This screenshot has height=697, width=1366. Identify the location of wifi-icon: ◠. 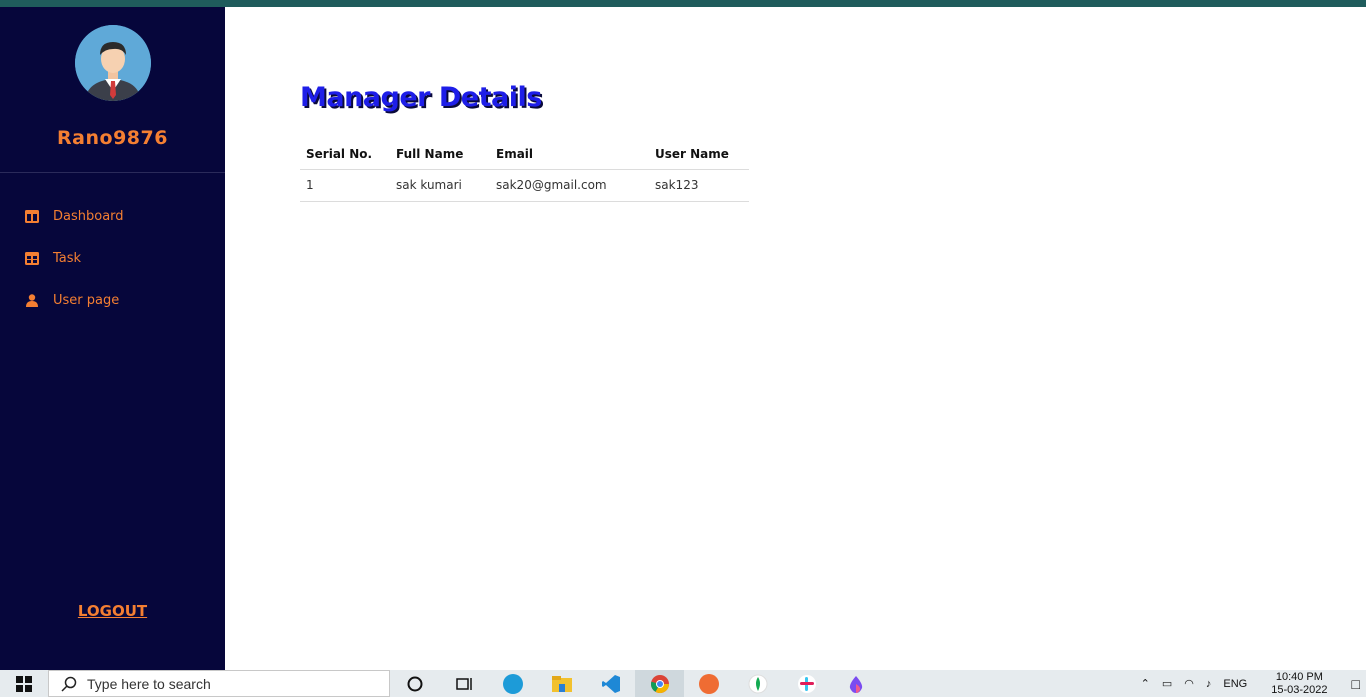
(1189, 683).